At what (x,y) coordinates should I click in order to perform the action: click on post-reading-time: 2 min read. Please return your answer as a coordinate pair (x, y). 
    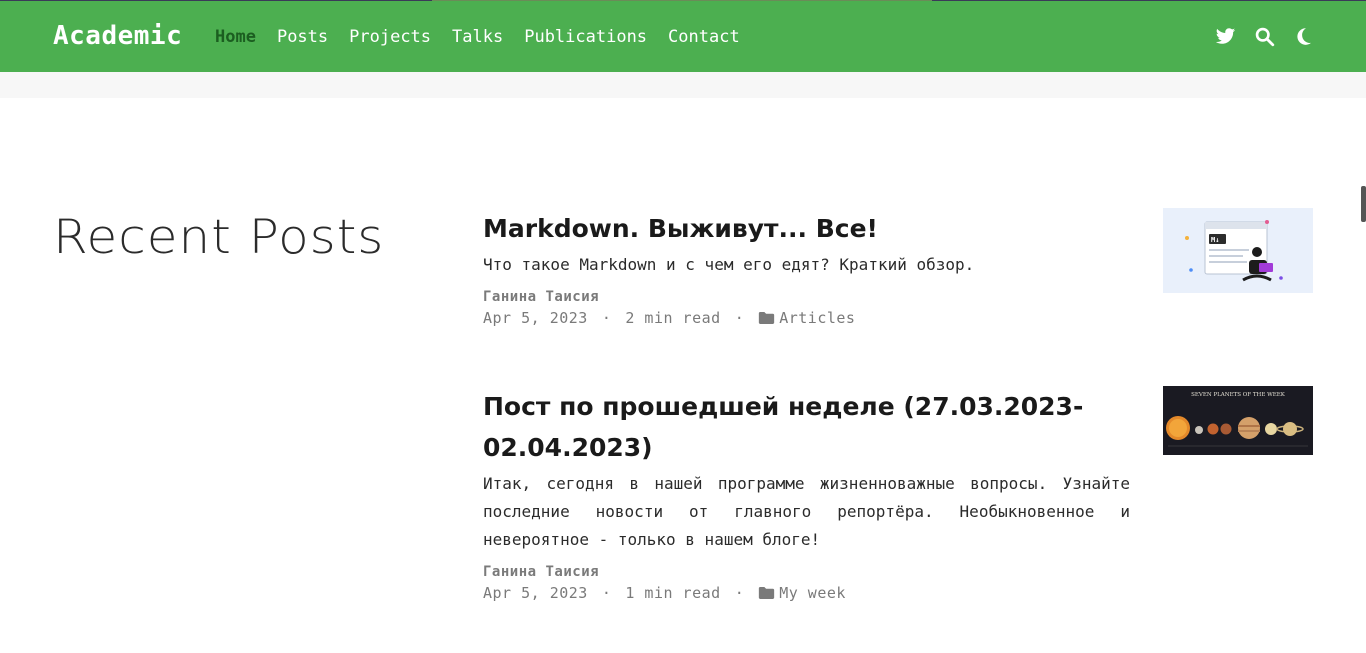
    Looking at the image, I should click on (673, 318).